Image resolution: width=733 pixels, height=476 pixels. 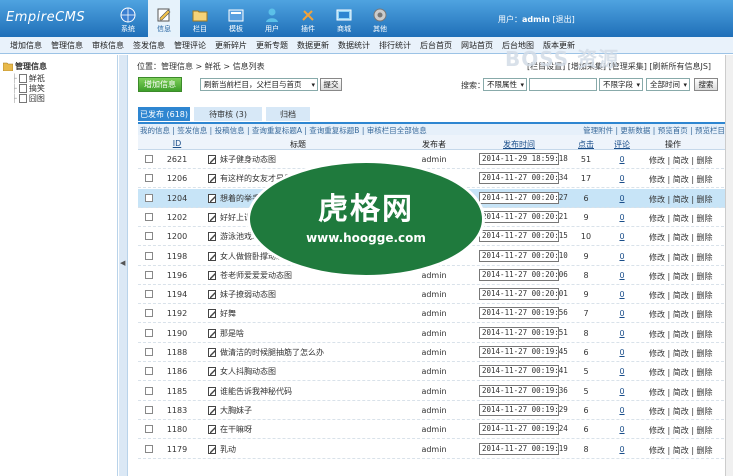 What do you see at coordinates (177, 143) in the screenshot?
I see `th-id: ID` at bounding box center [177, 143].